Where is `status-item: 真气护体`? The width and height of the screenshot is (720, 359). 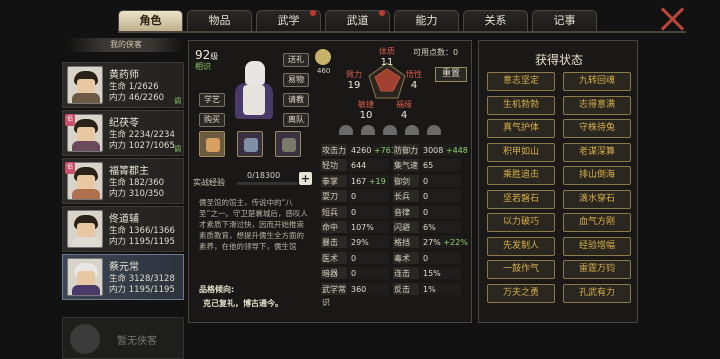
status-item: 真气护体 is located at coordinates (521, 128).